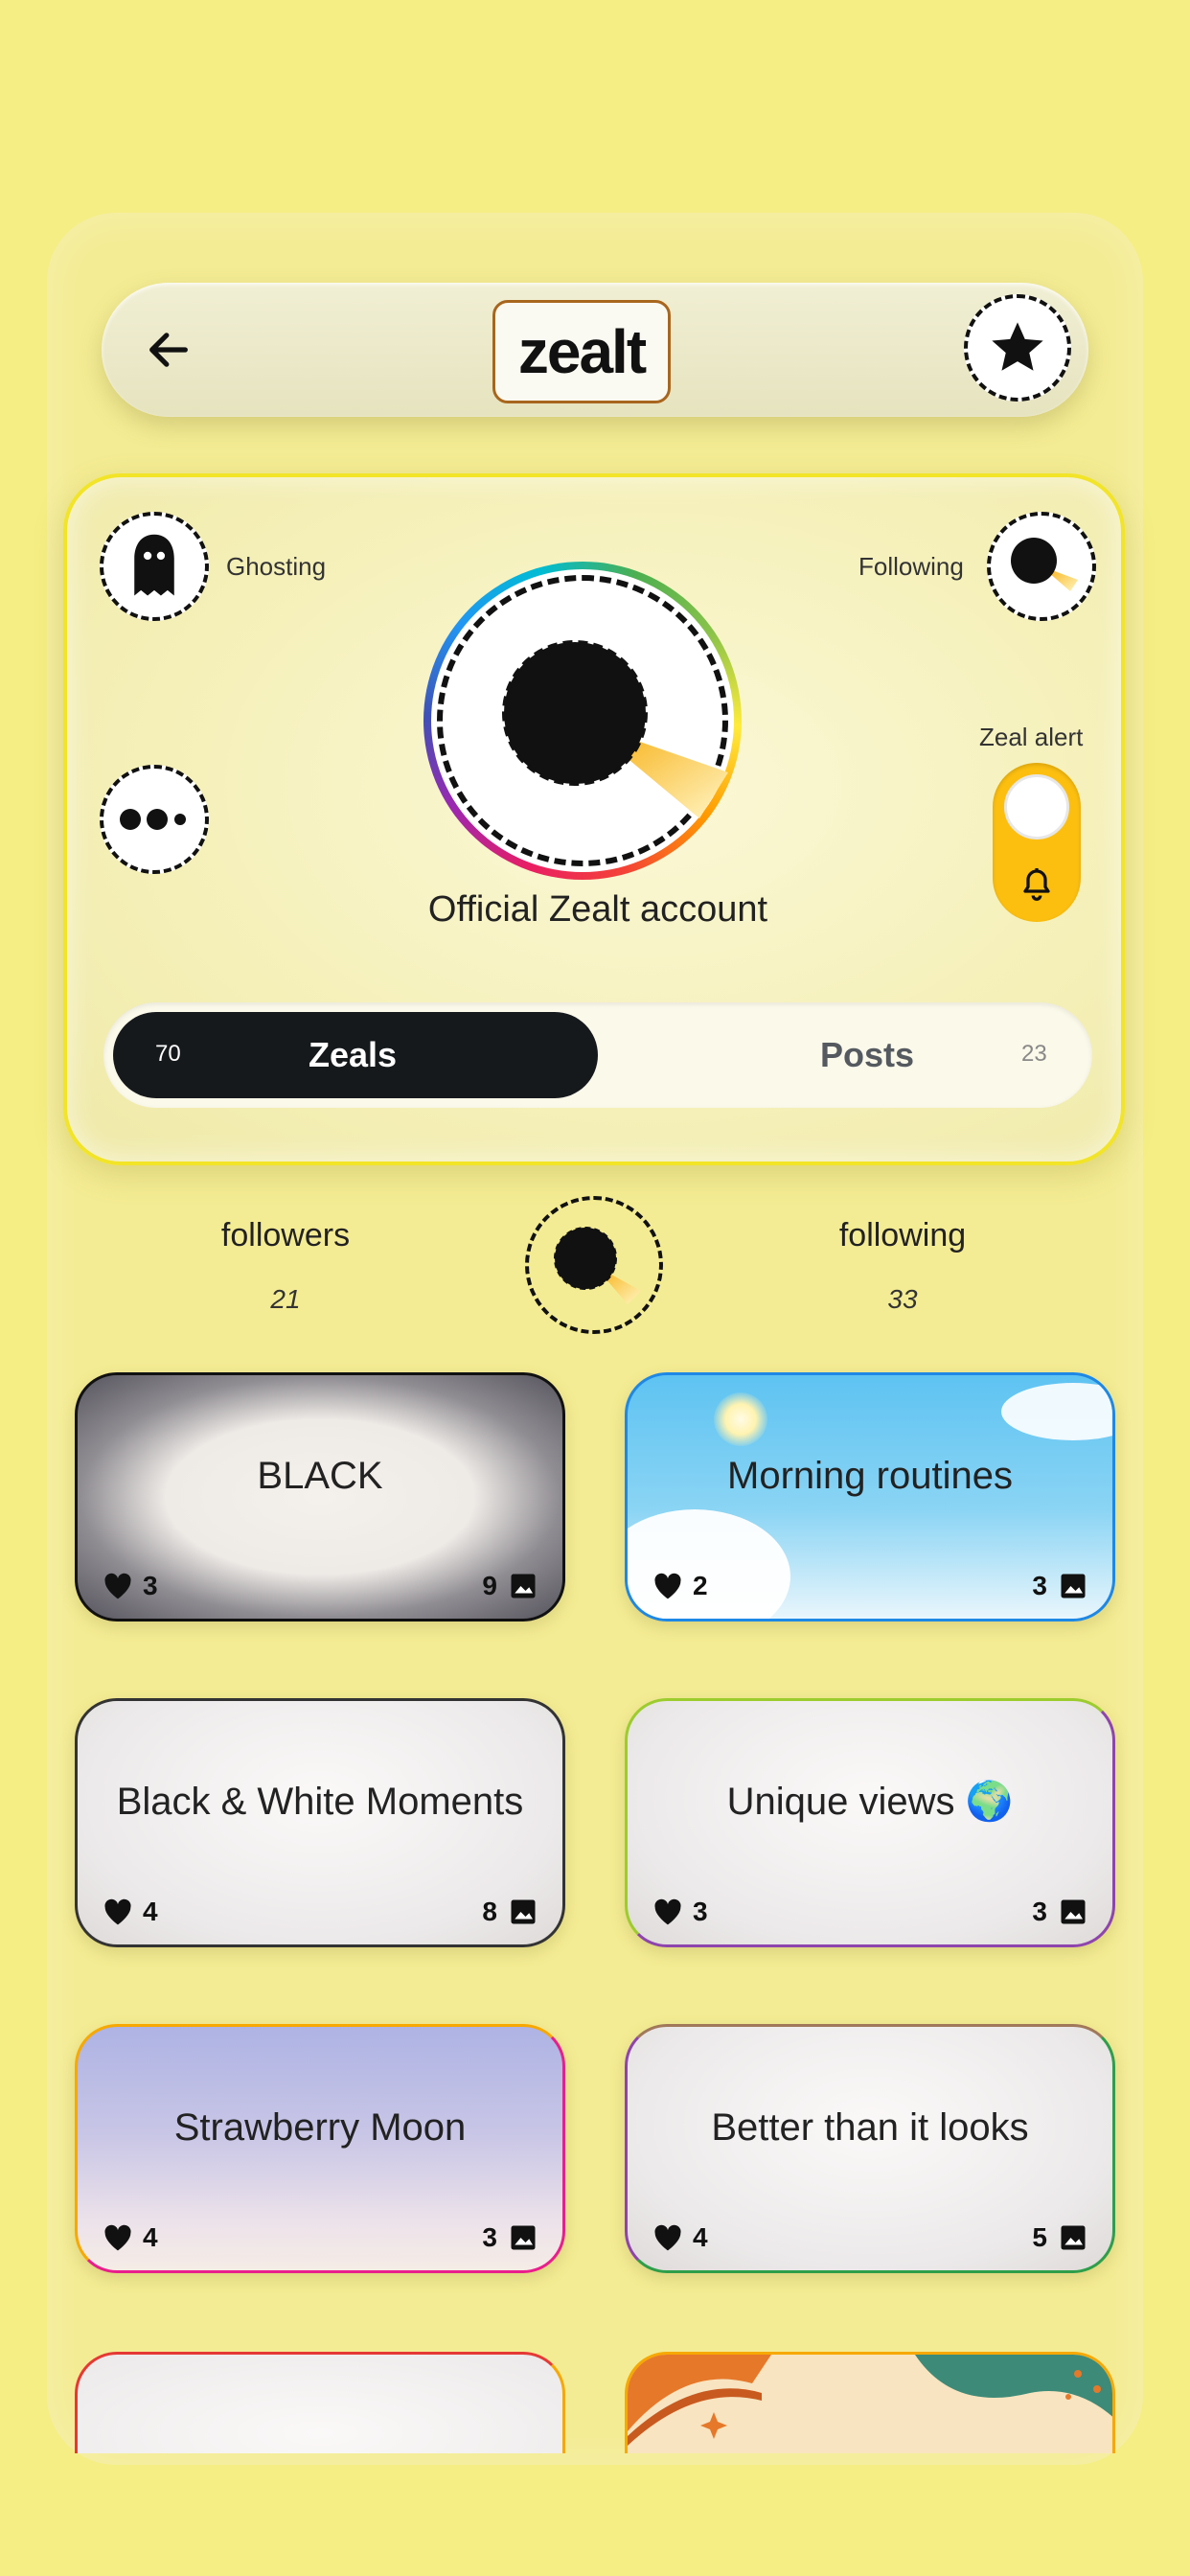  I want to click on tab-posts: Posts 23, so click(845, 1055).